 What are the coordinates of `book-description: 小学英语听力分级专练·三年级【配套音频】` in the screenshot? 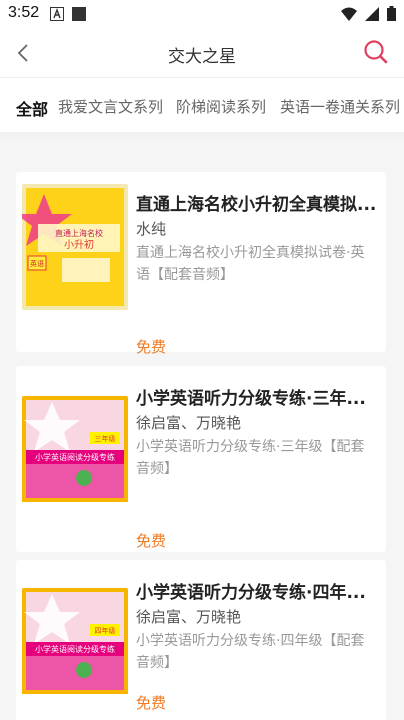 It's located at (250, 458).